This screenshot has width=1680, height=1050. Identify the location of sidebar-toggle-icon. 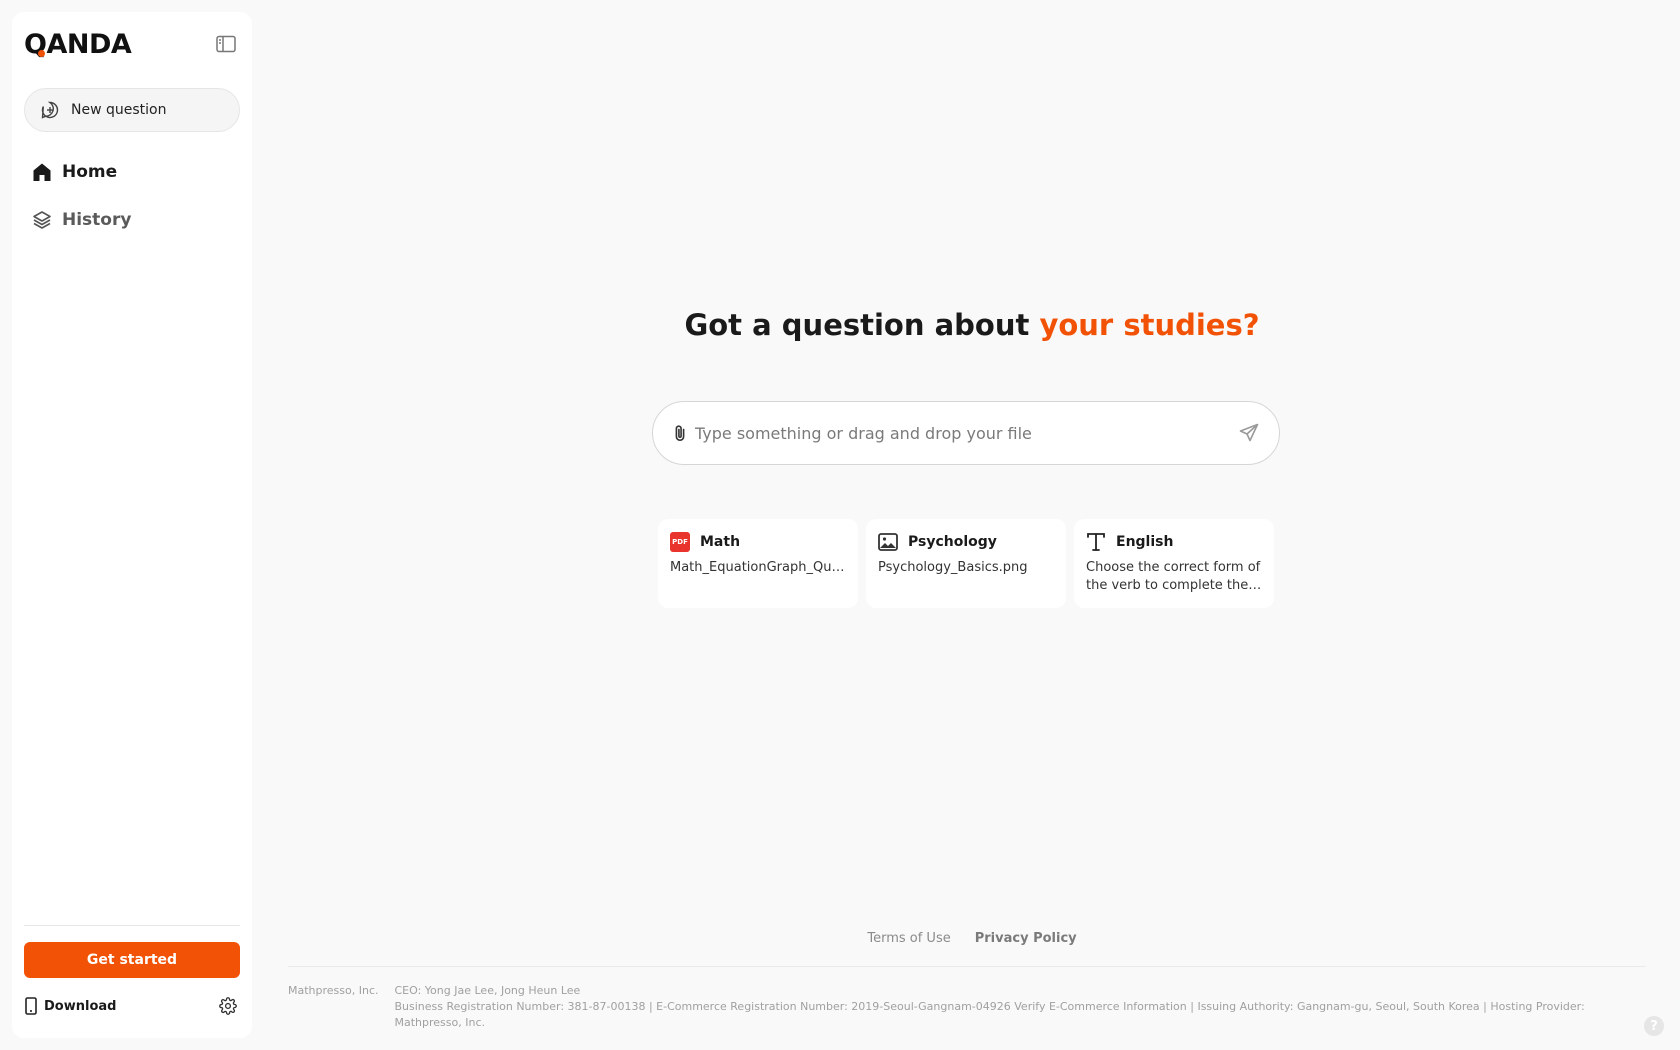
(226, 44).